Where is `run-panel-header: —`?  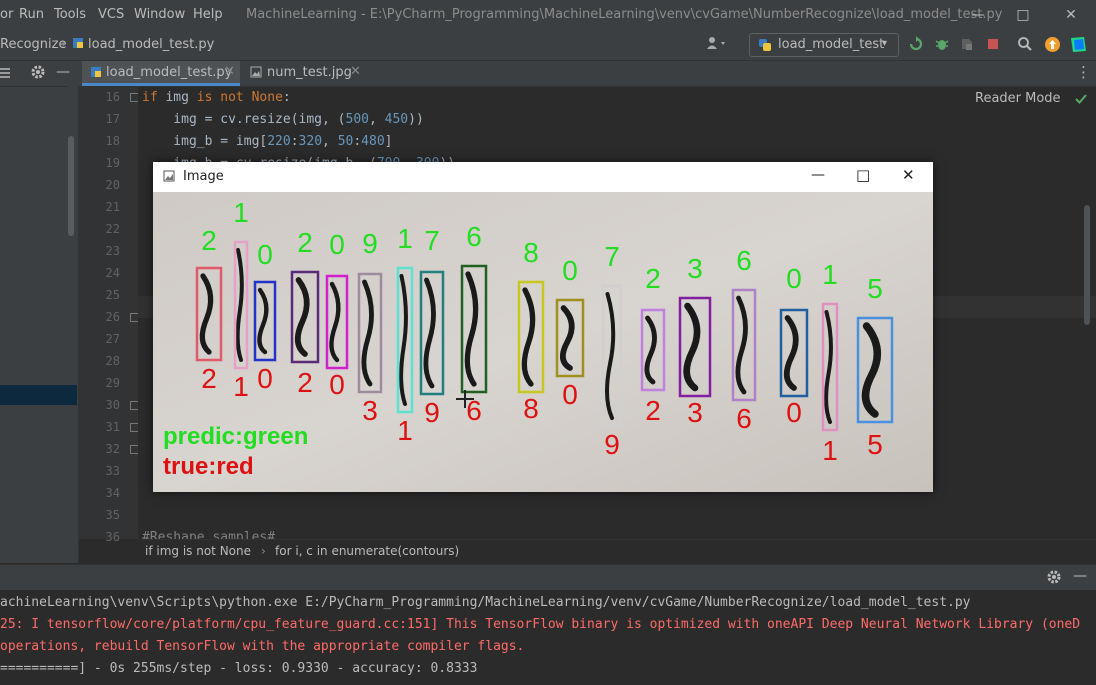
run-panel-header: — is located at coordinates (548, 577).